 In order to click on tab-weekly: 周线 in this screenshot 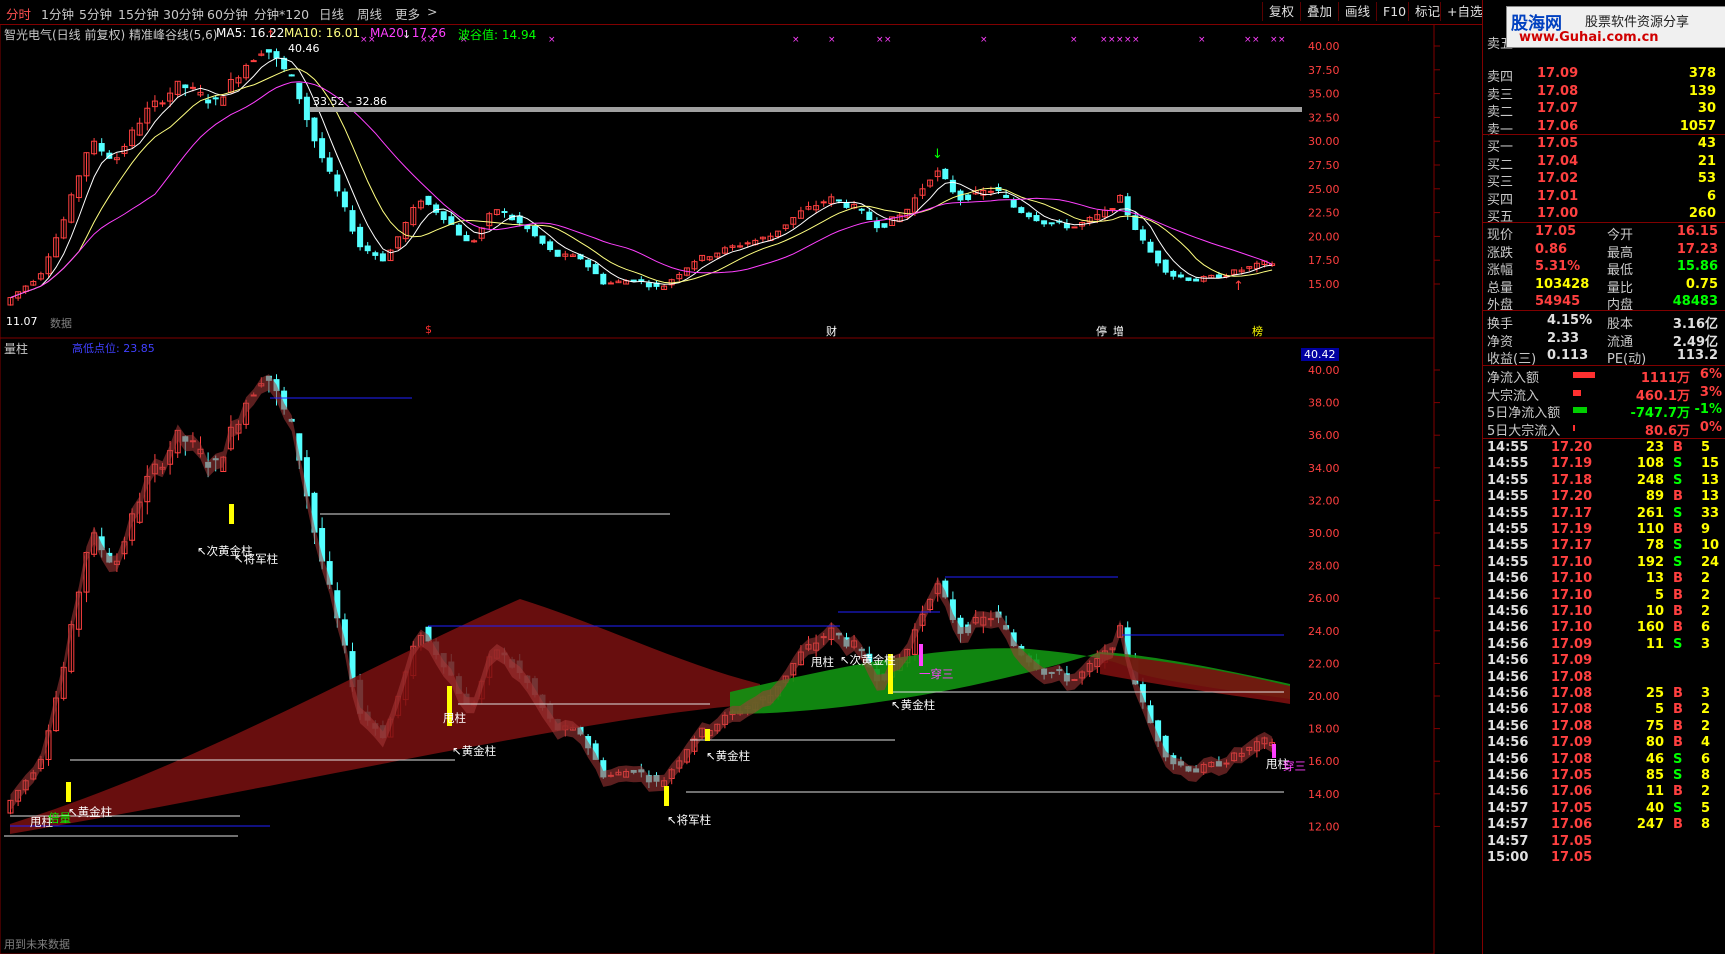, I will do `click(369, 13)`.